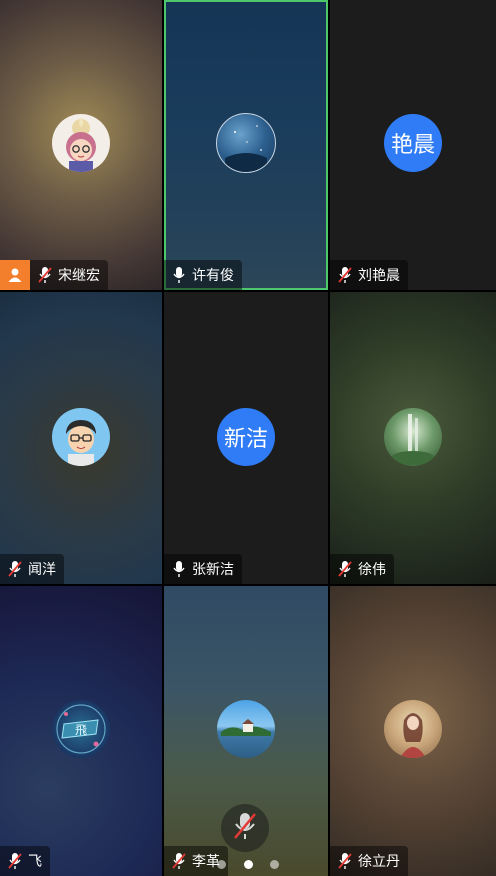  I want to click on participant-avatar: 飛, so click(81, 729).